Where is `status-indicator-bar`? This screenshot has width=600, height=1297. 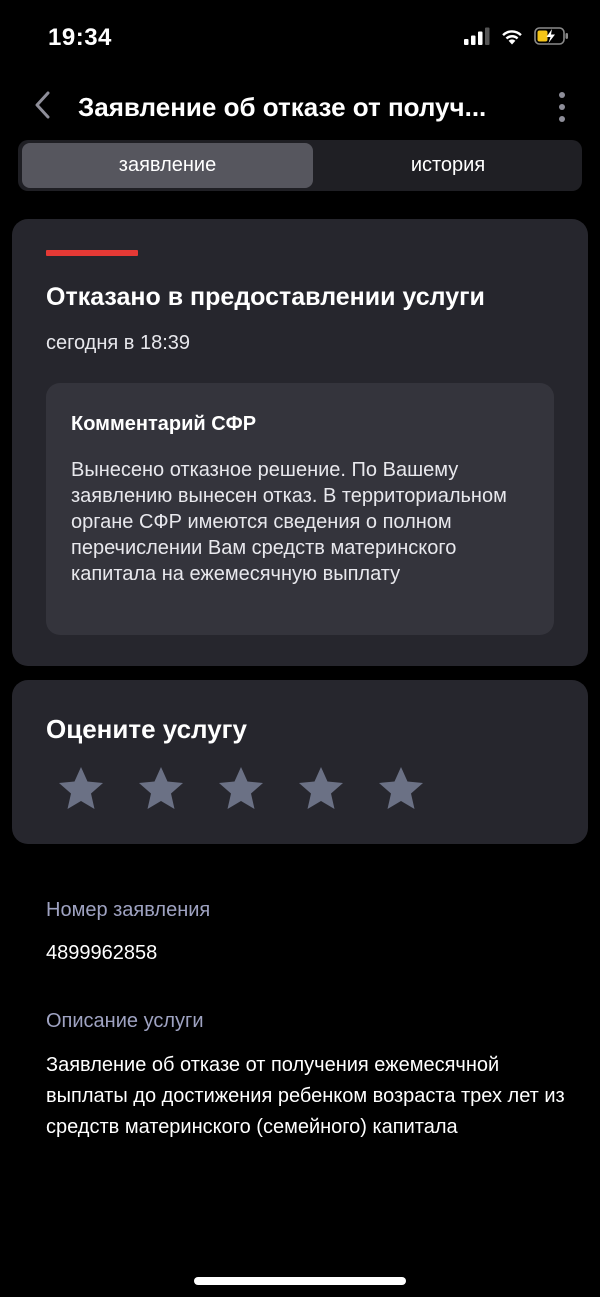
status-indicator-bar is located at coordinates (92, 253).